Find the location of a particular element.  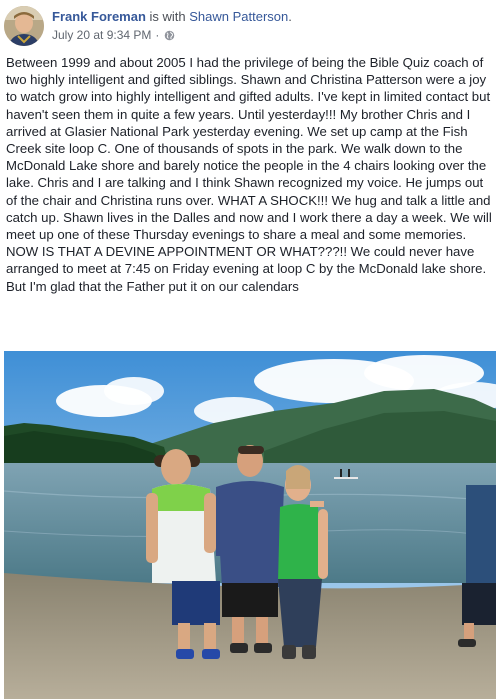

post-meta: July 20 at 9:34 PM · is located at coordinates (113, 35).